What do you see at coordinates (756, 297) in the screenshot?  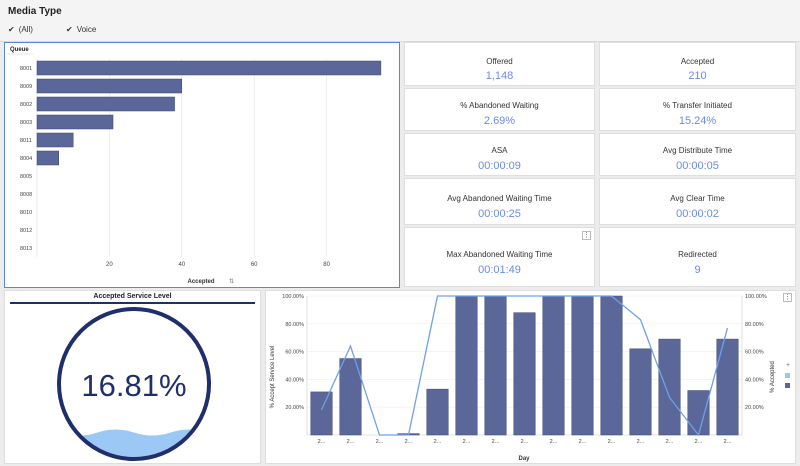 I see `y-right-tick-label: 100.00%` at bounding box center [756, 297].